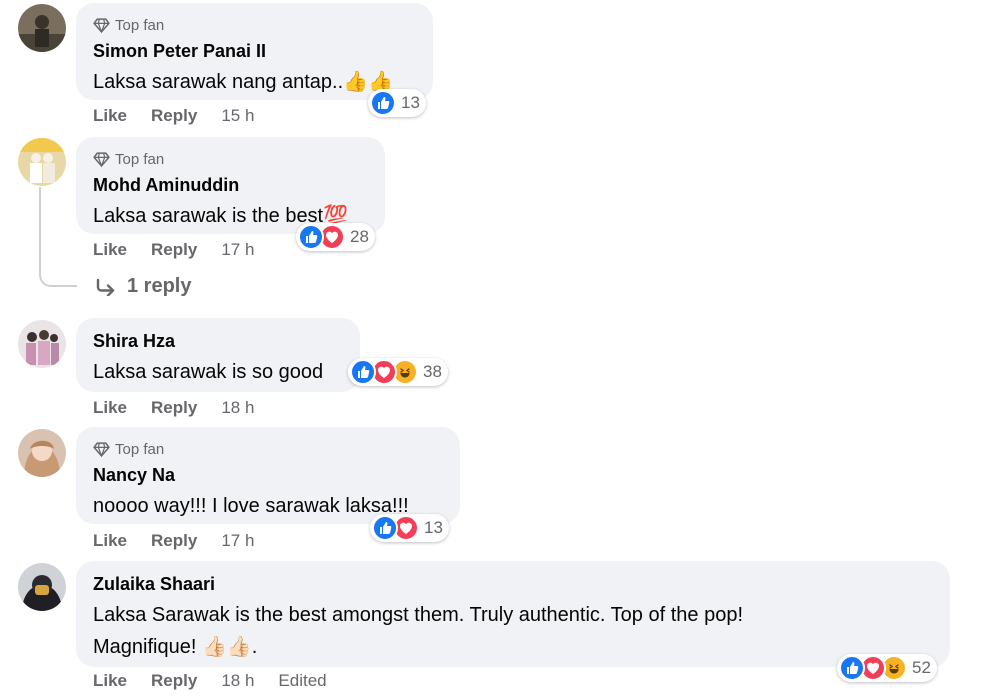 The width and height of the screenshot is (982, 697). What do you see at coordinates (887, 668) in the screenshot?
I see `reaction-summary: 52` at bounding box center [887, 668].